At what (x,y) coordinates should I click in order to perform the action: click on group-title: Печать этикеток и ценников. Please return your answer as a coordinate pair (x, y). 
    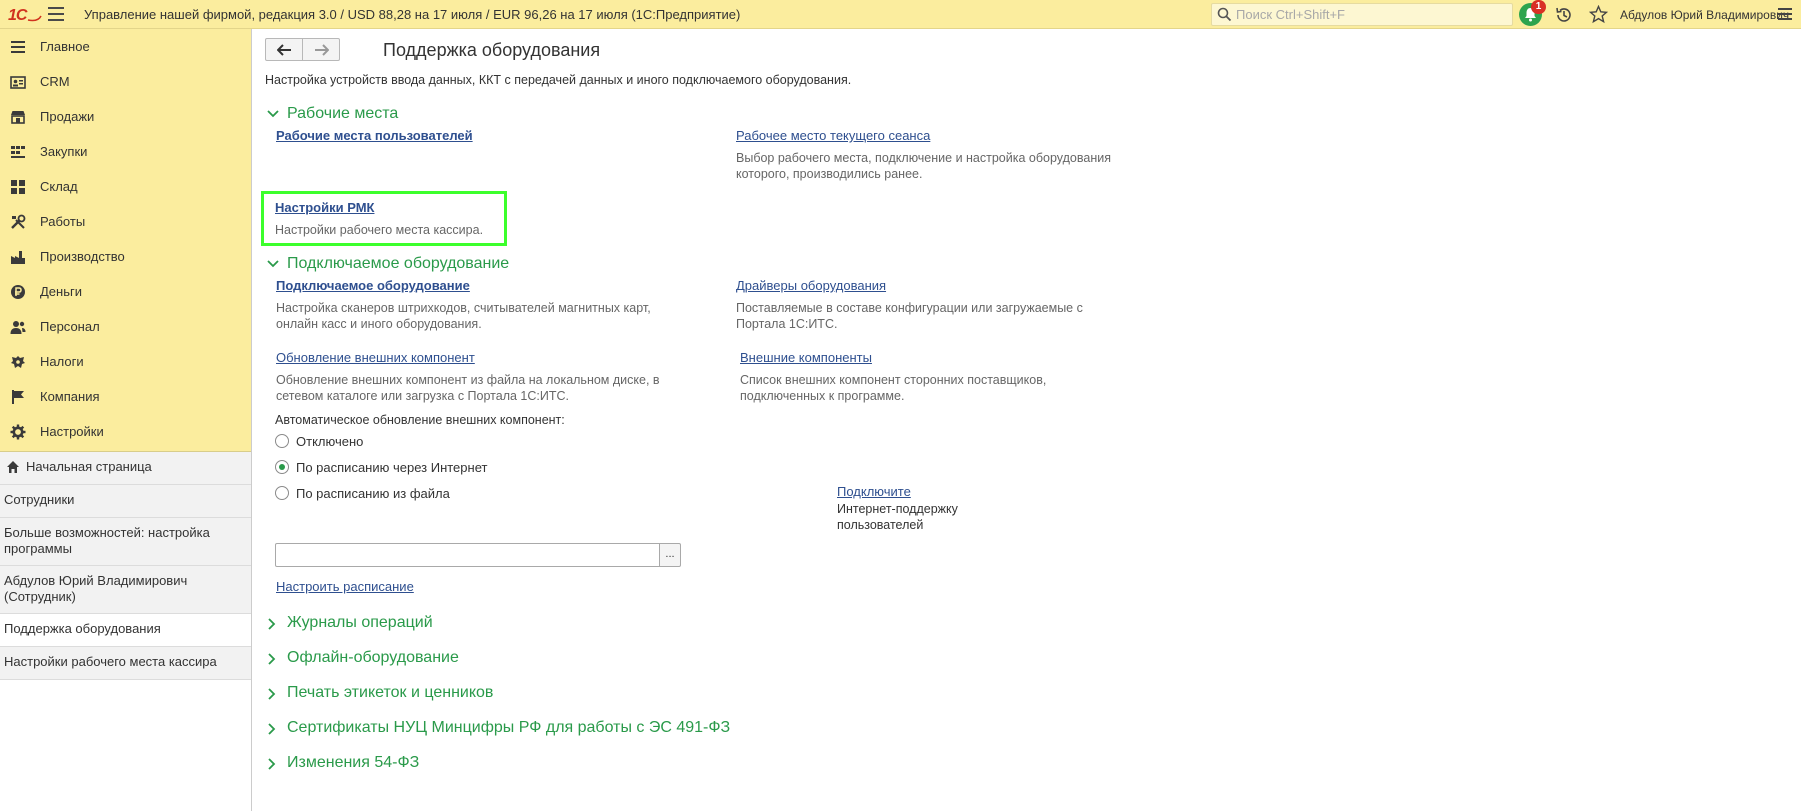
    Looking at the image, I should click on (390, 692).